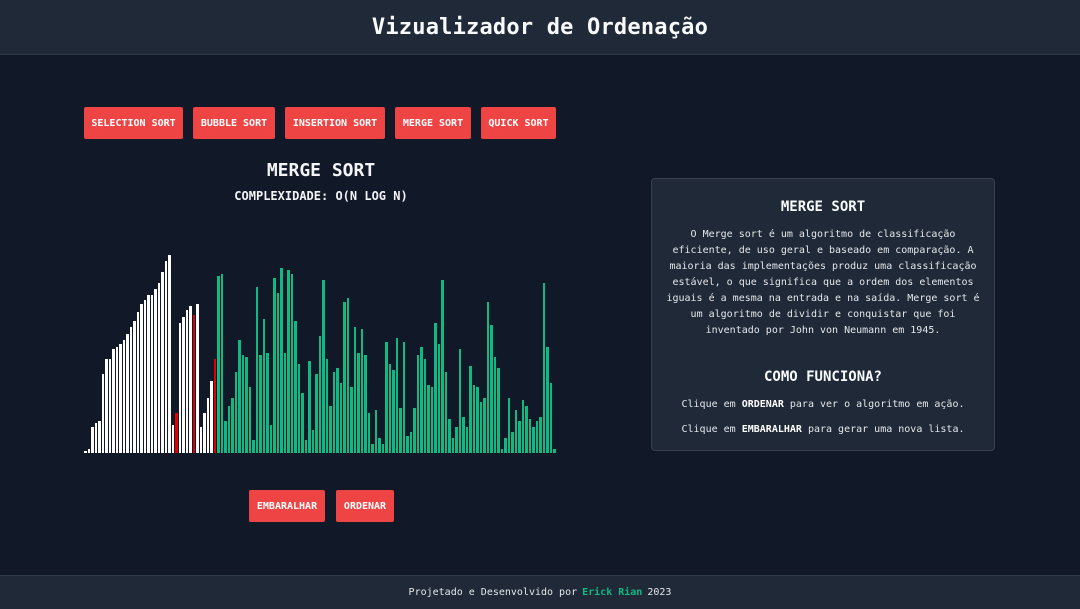  Describe the element at coordinates (133, 123) in the screenshot. I see `selection-sort-button: SELECTION SORT` at that location.